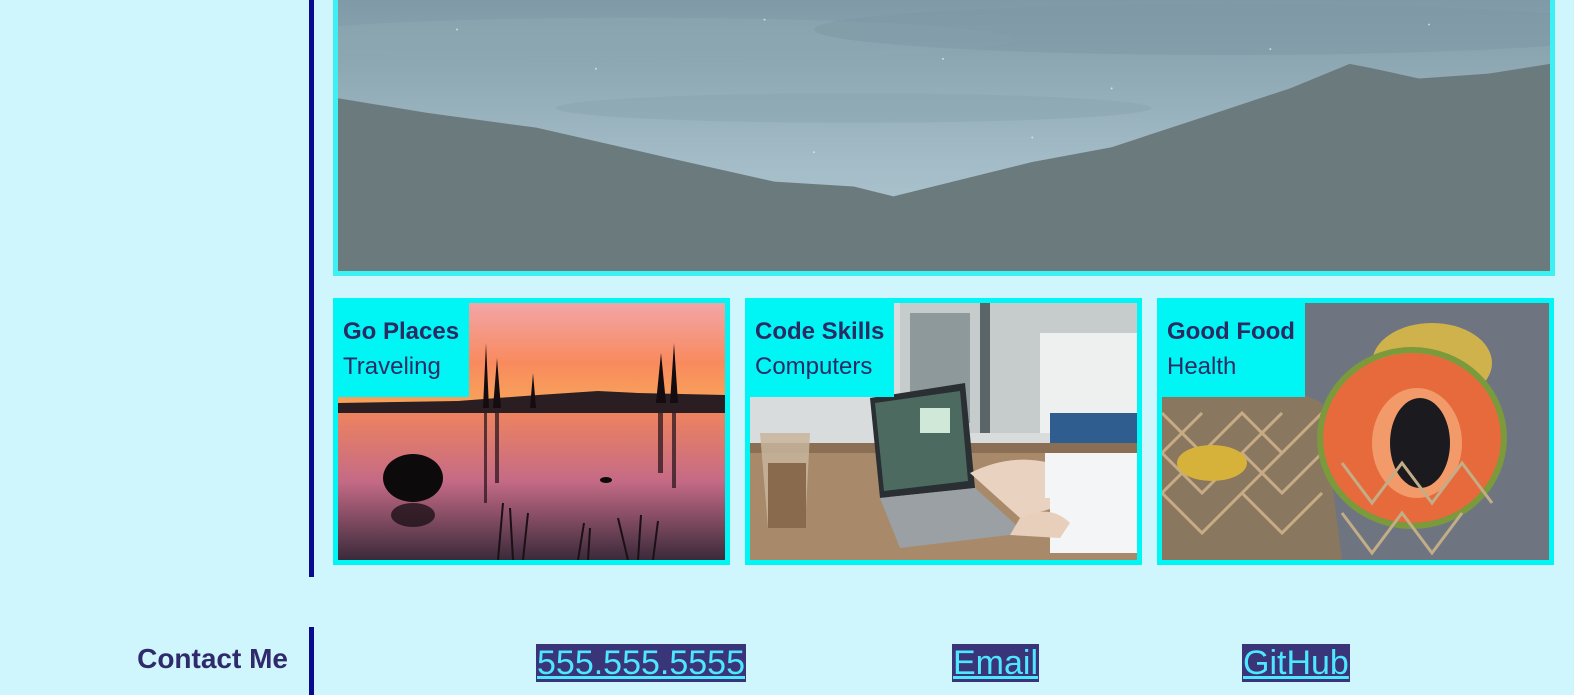 This screenshot has height=695, width=1574. What do you see at coordinates (531, 431) in the screenshot?
I see `card-go-places: Go Places Traveling` at bounding box center [531, 431].